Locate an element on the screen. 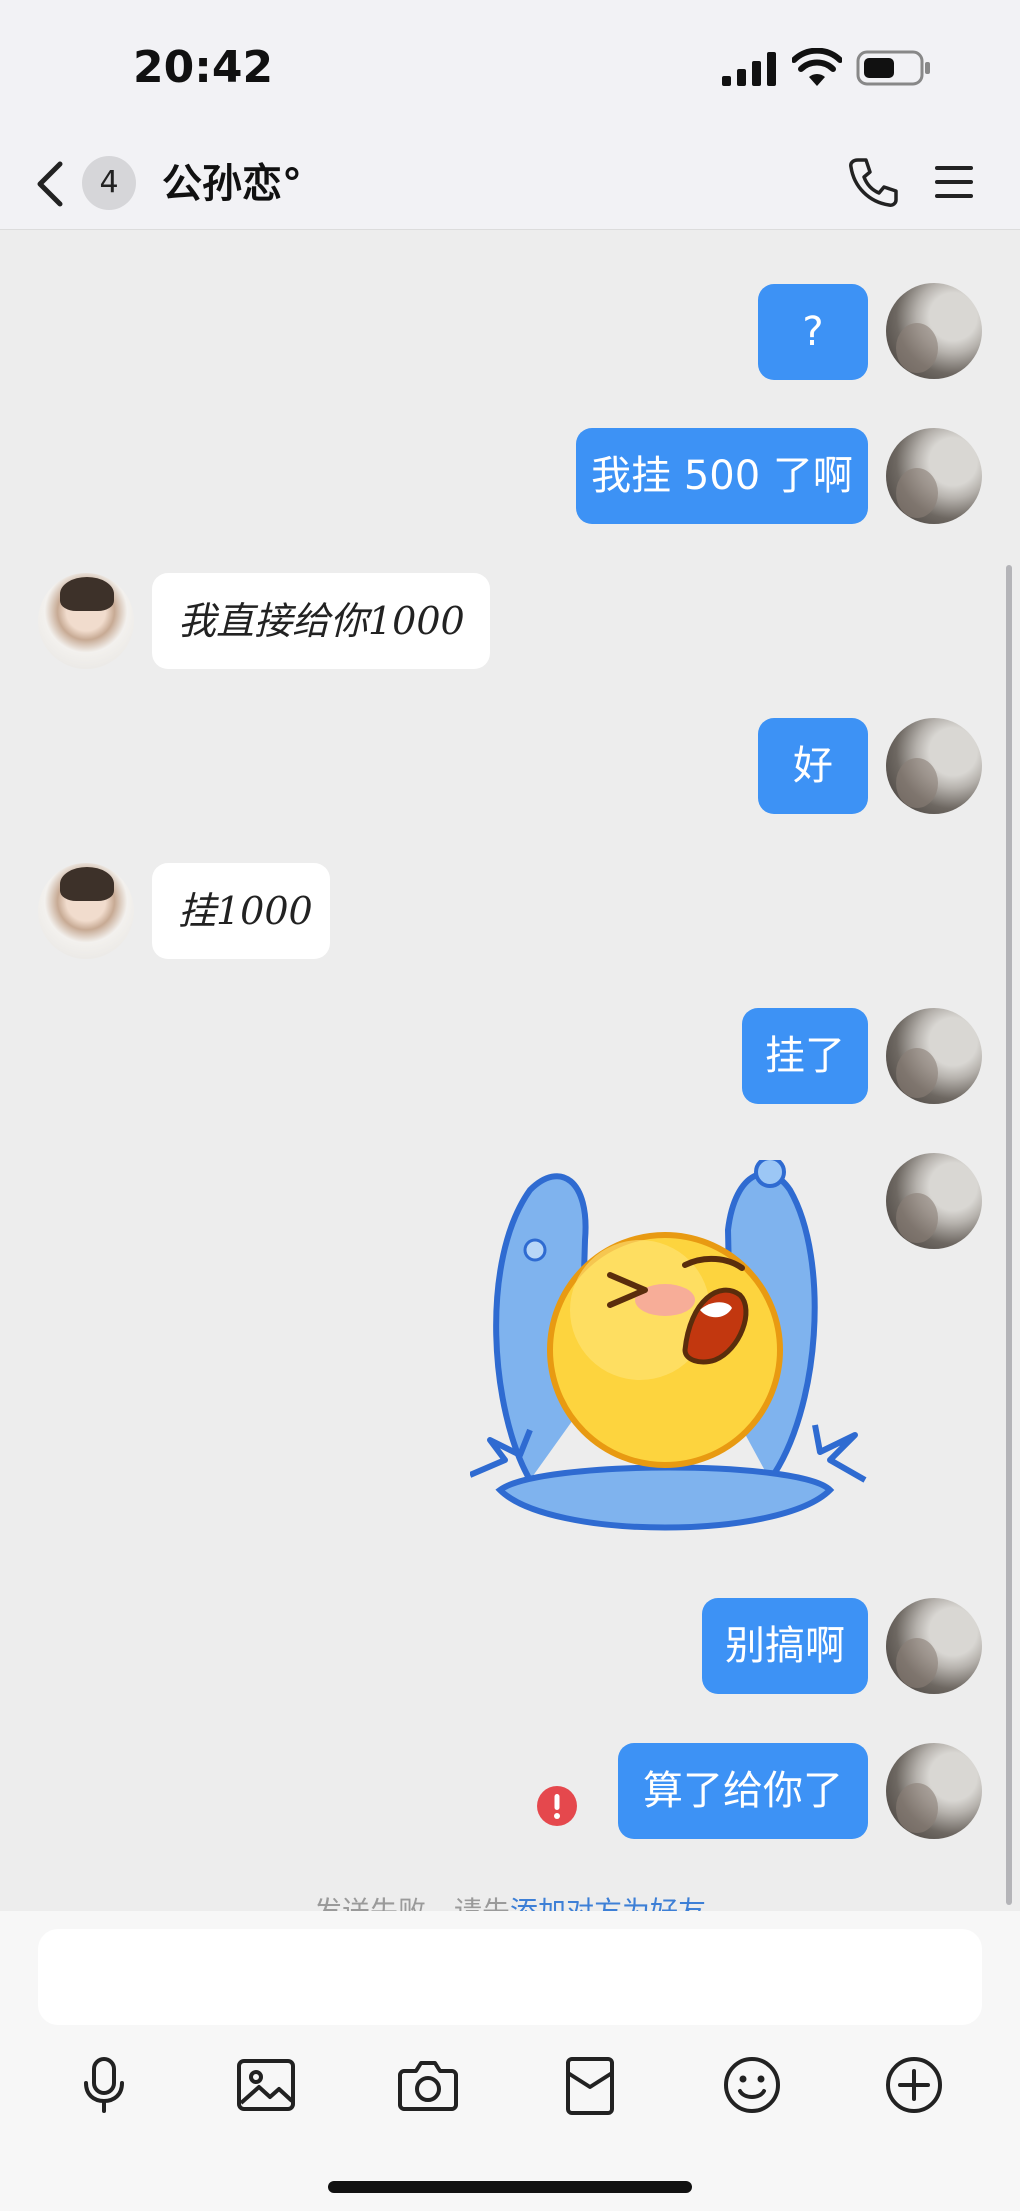 The width and height of the screenshot is (1020, 2211). message-input is located at coordinates (510, 1977).